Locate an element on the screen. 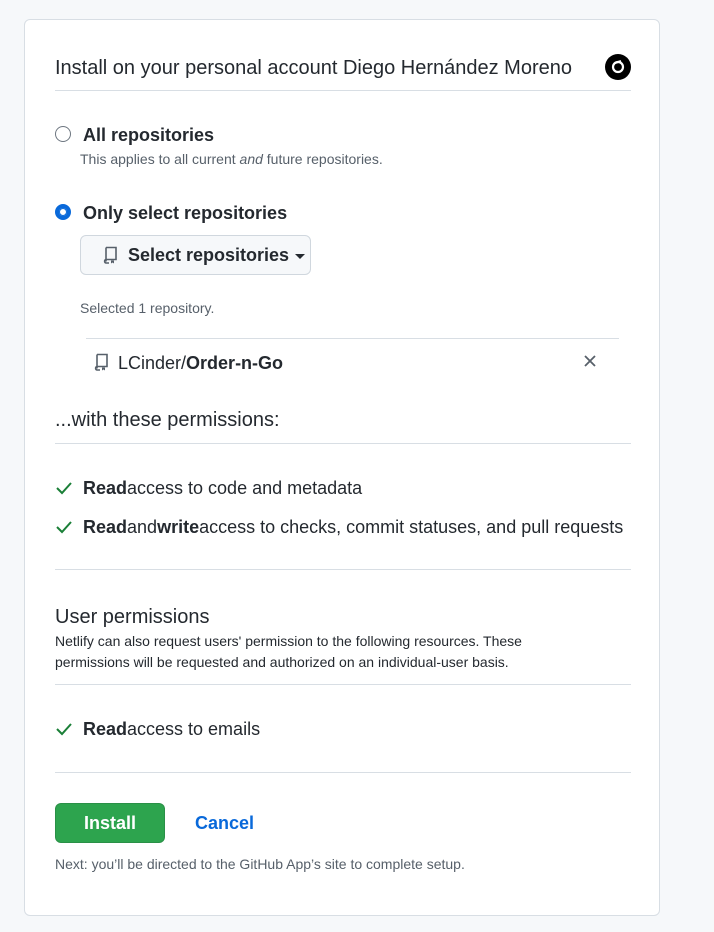 The height and width of the screenshot is (932, 714). section-divider is located at coordinates (343, 569).